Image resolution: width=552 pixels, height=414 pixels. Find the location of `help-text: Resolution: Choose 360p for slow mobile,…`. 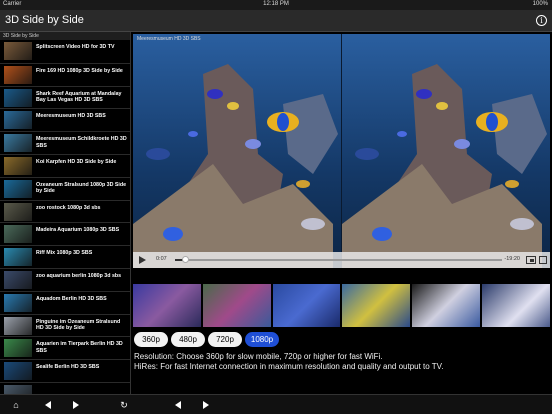

help-text: Resolution: Choose 360p for slow mobile,… is located at coordinates (341, 362).